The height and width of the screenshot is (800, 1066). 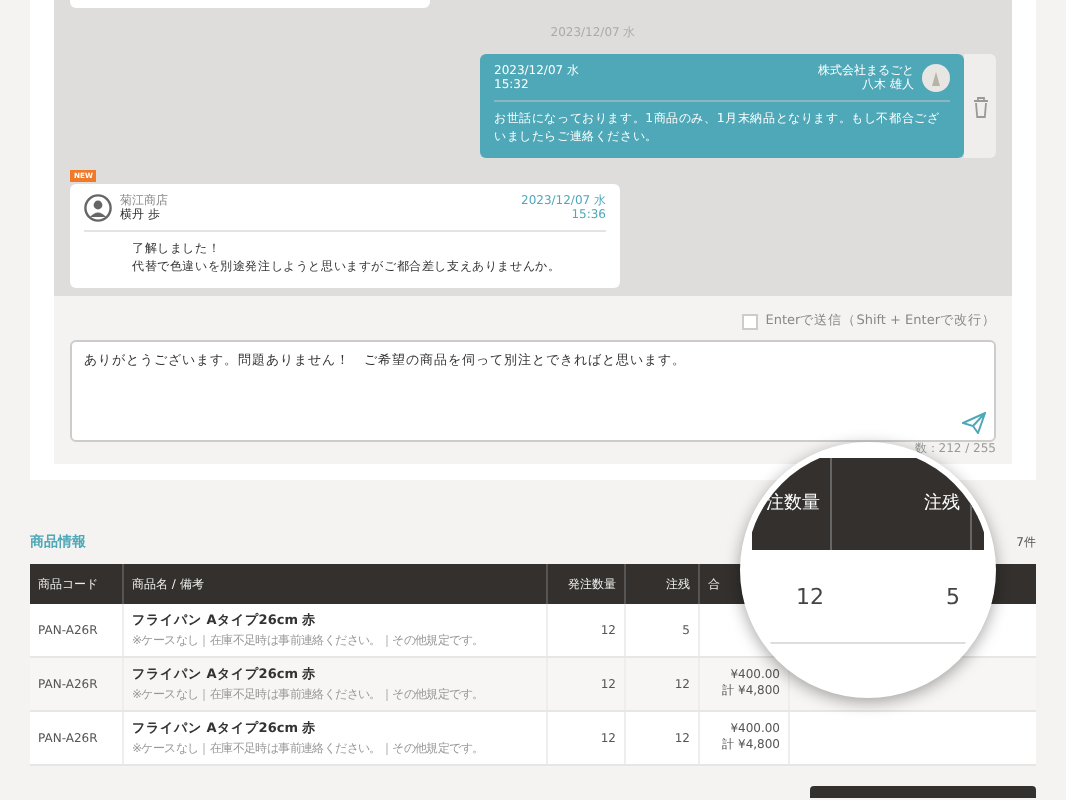 I want to click on trash-icon, so click(x=980, y=106).